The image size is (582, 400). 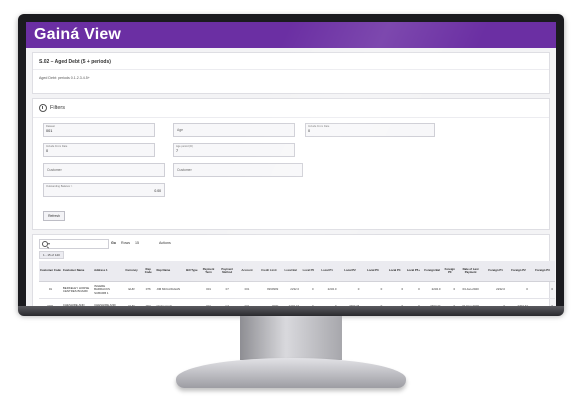 What do you see at coordinates (327, 271) in the screenshot?
I see `column-header: Local P1` at bounding box center [327, 271].